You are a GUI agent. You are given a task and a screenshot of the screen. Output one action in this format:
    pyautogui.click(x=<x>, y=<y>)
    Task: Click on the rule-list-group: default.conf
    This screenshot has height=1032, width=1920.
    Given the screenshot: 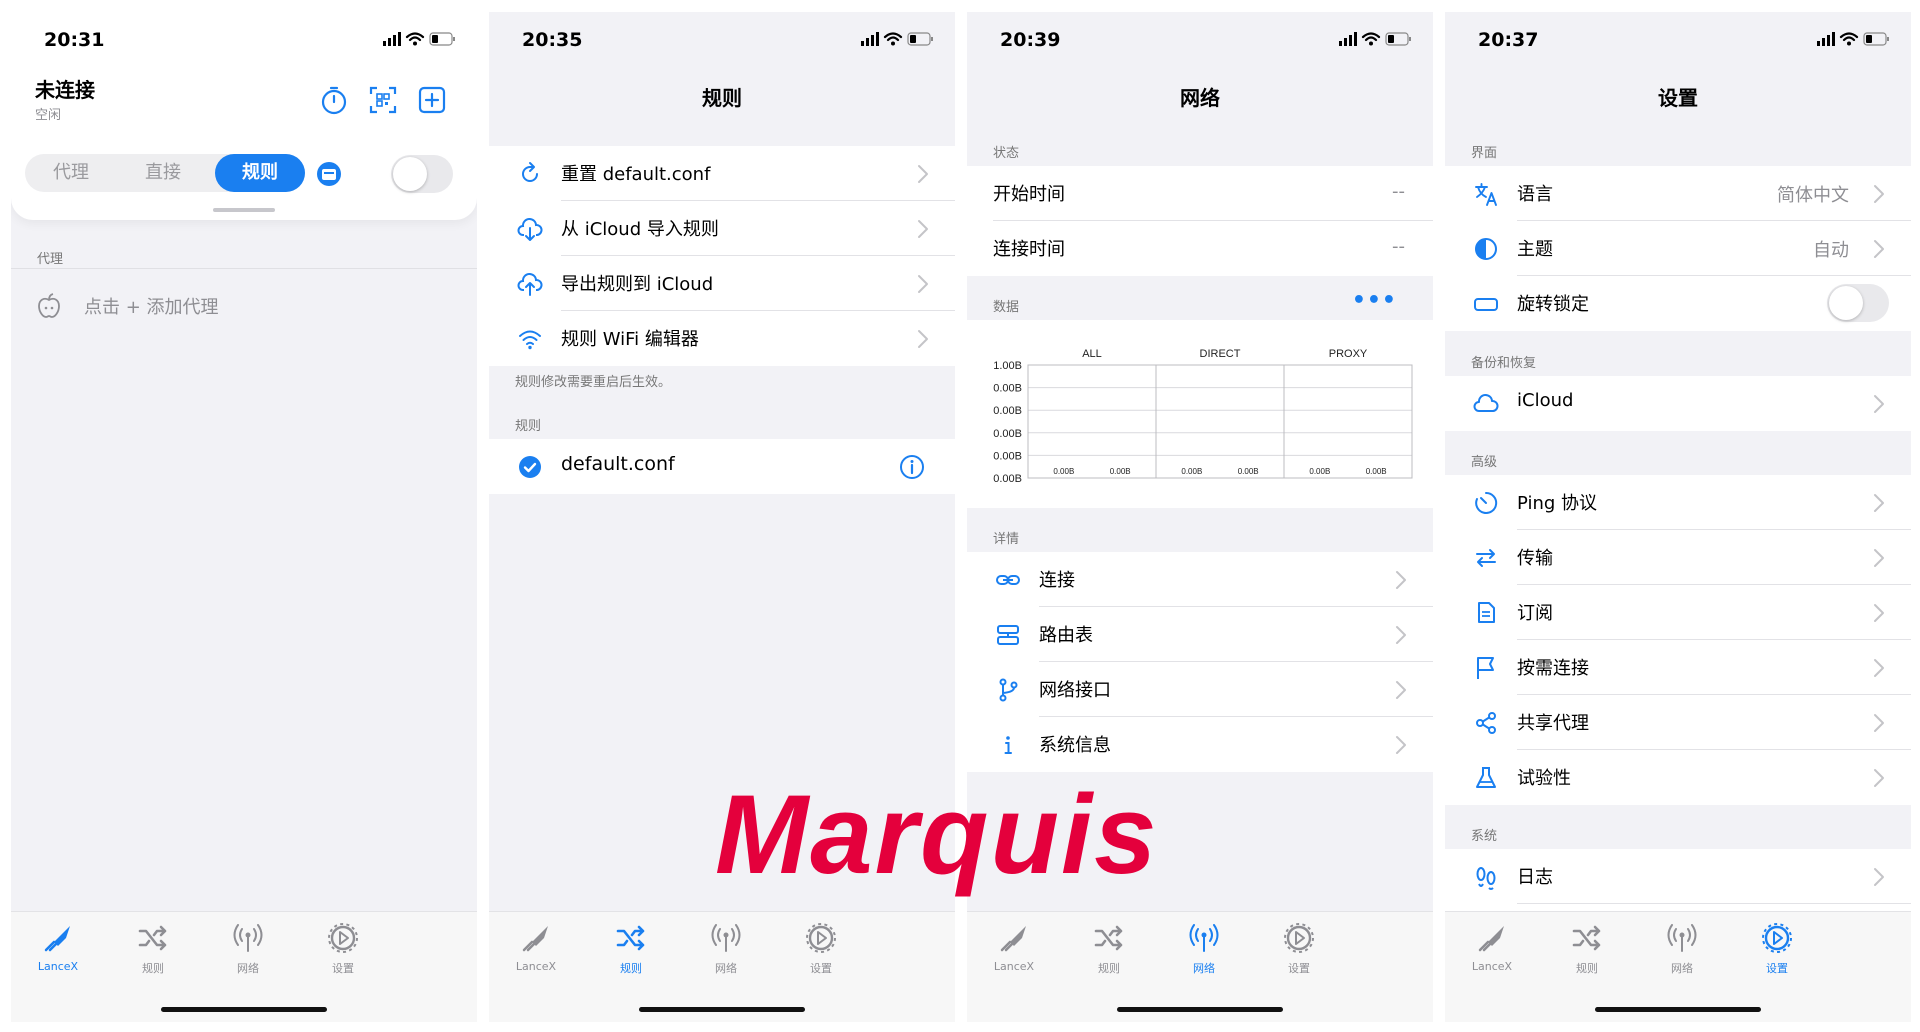 What is the action you would take?
    pyautogui.click(x=722, y=466)
    